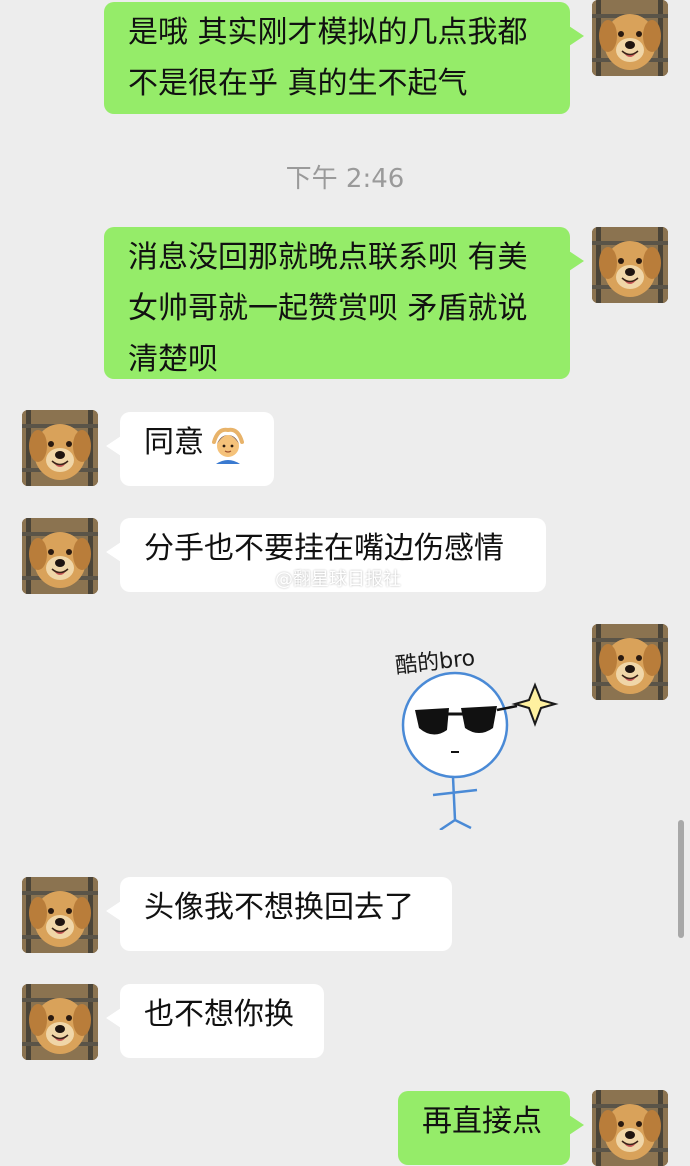  What do you see at coordinates (345, 179) in the screenshot?
I see `message-timestamp: 下午 2:46` at bounding box center [345, 179].